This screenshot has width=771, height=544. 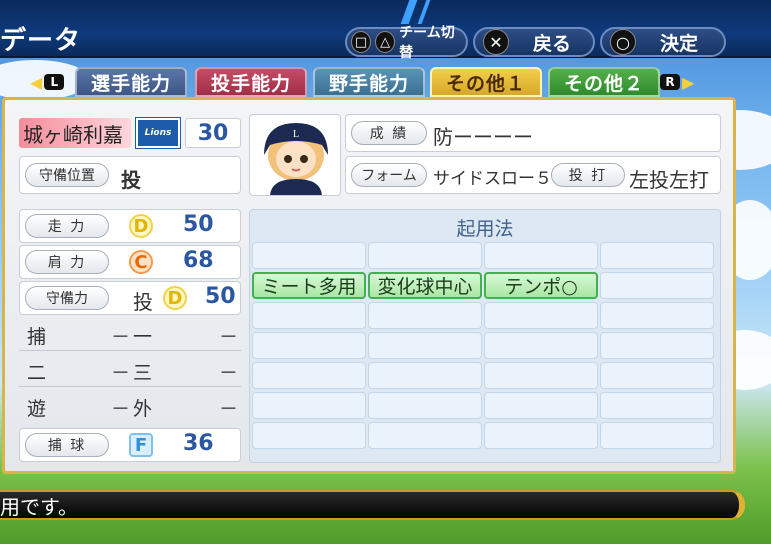 What do you see at coordinates (425, 285) in the screenshot?
I see `usage-tag: 変化球中心` at bounding box center [425, 285].